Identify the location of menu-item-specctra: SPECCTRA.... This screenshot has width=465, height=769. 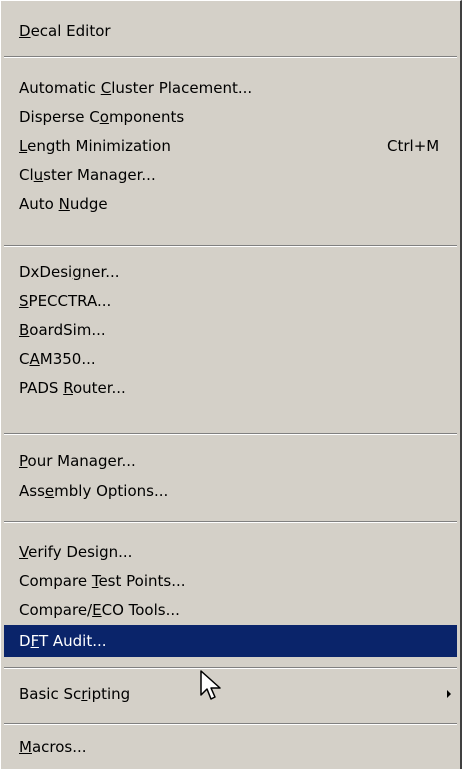
(230, 301).